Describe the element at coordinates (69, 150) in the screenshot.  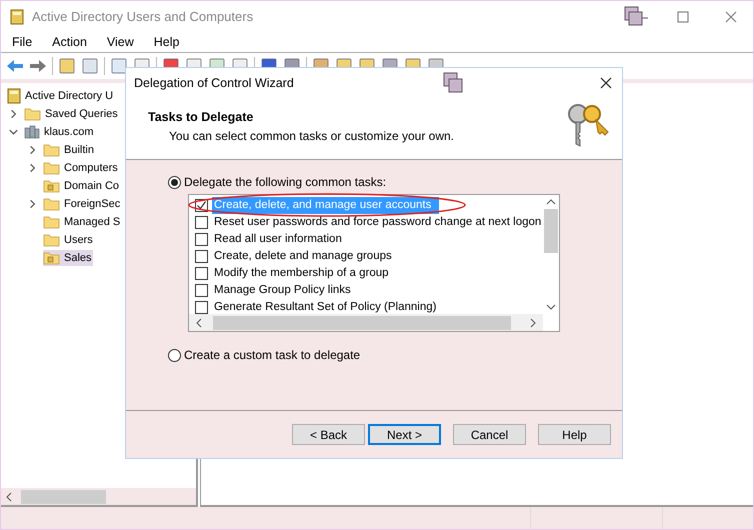
I see `tree-item: Builtin` at that location.